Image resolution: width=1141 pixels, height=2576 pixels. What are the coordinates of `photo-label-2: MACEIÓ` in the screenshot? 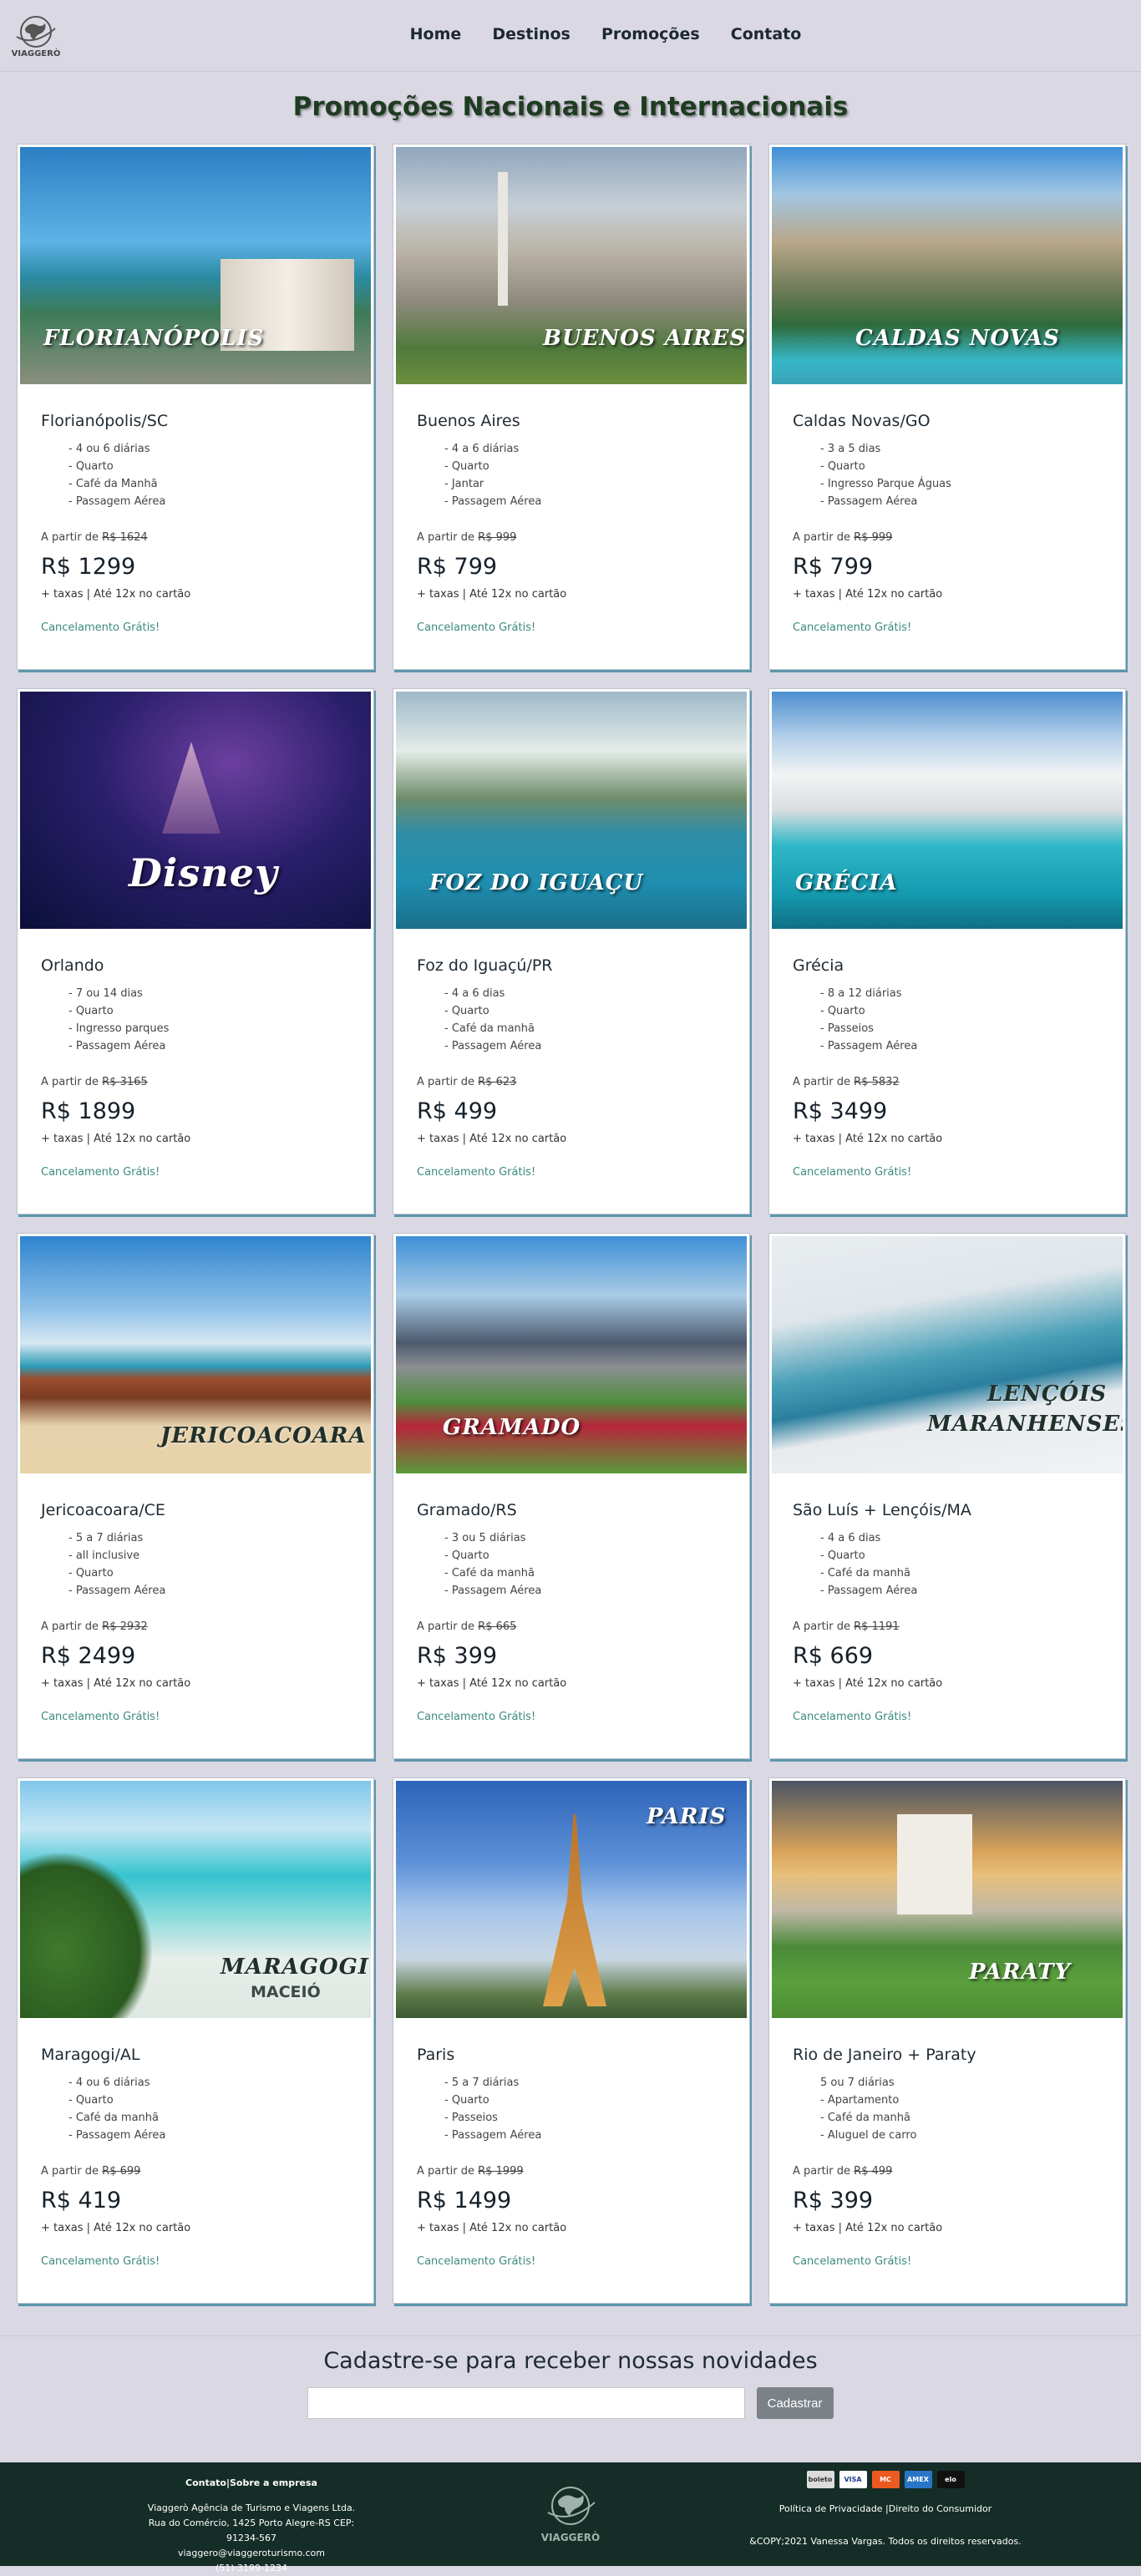 It's located at (286, 1992).